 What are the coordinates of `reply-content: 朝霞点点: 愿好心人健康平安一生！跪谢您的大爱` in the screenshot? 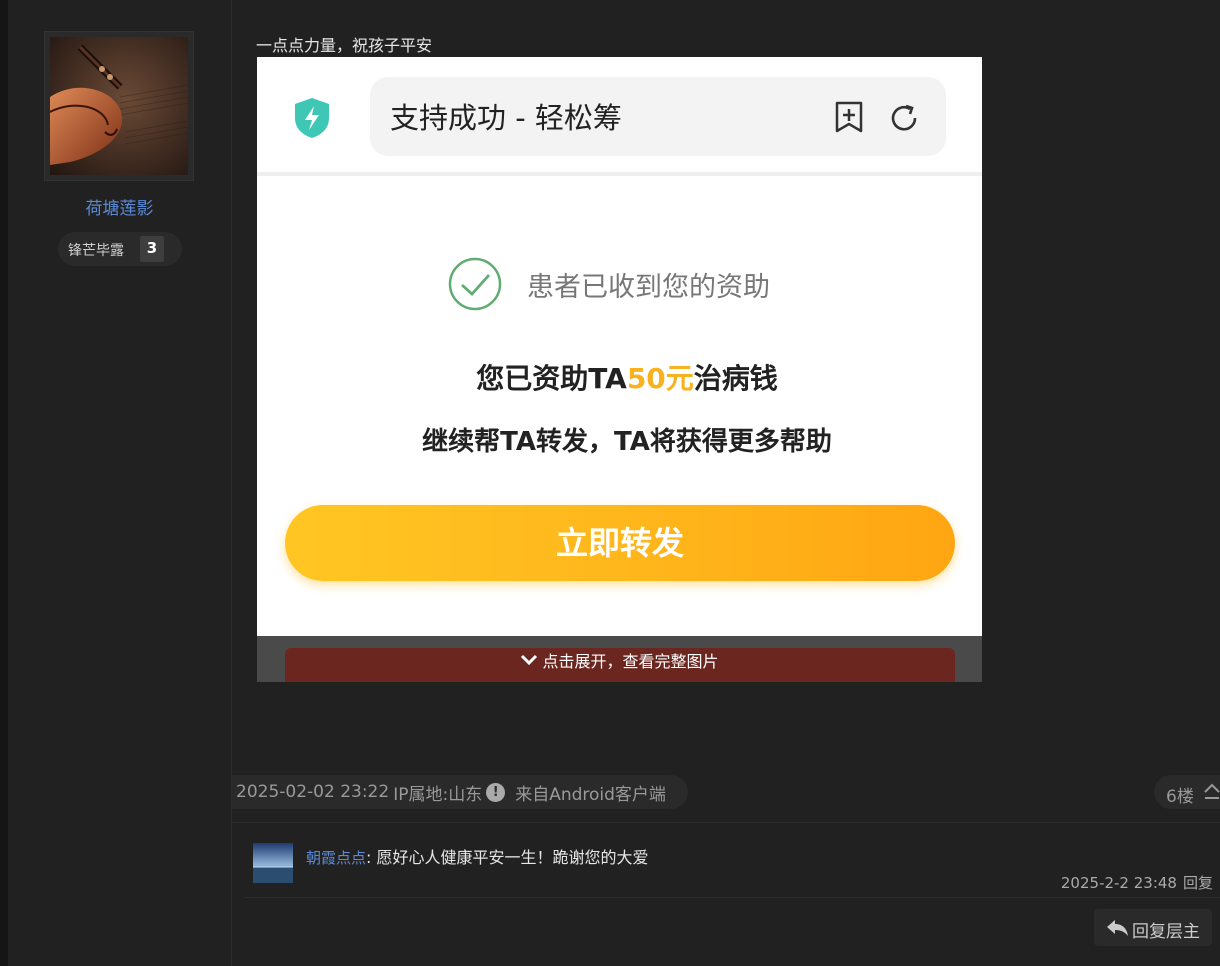 It's located at (477, 856).